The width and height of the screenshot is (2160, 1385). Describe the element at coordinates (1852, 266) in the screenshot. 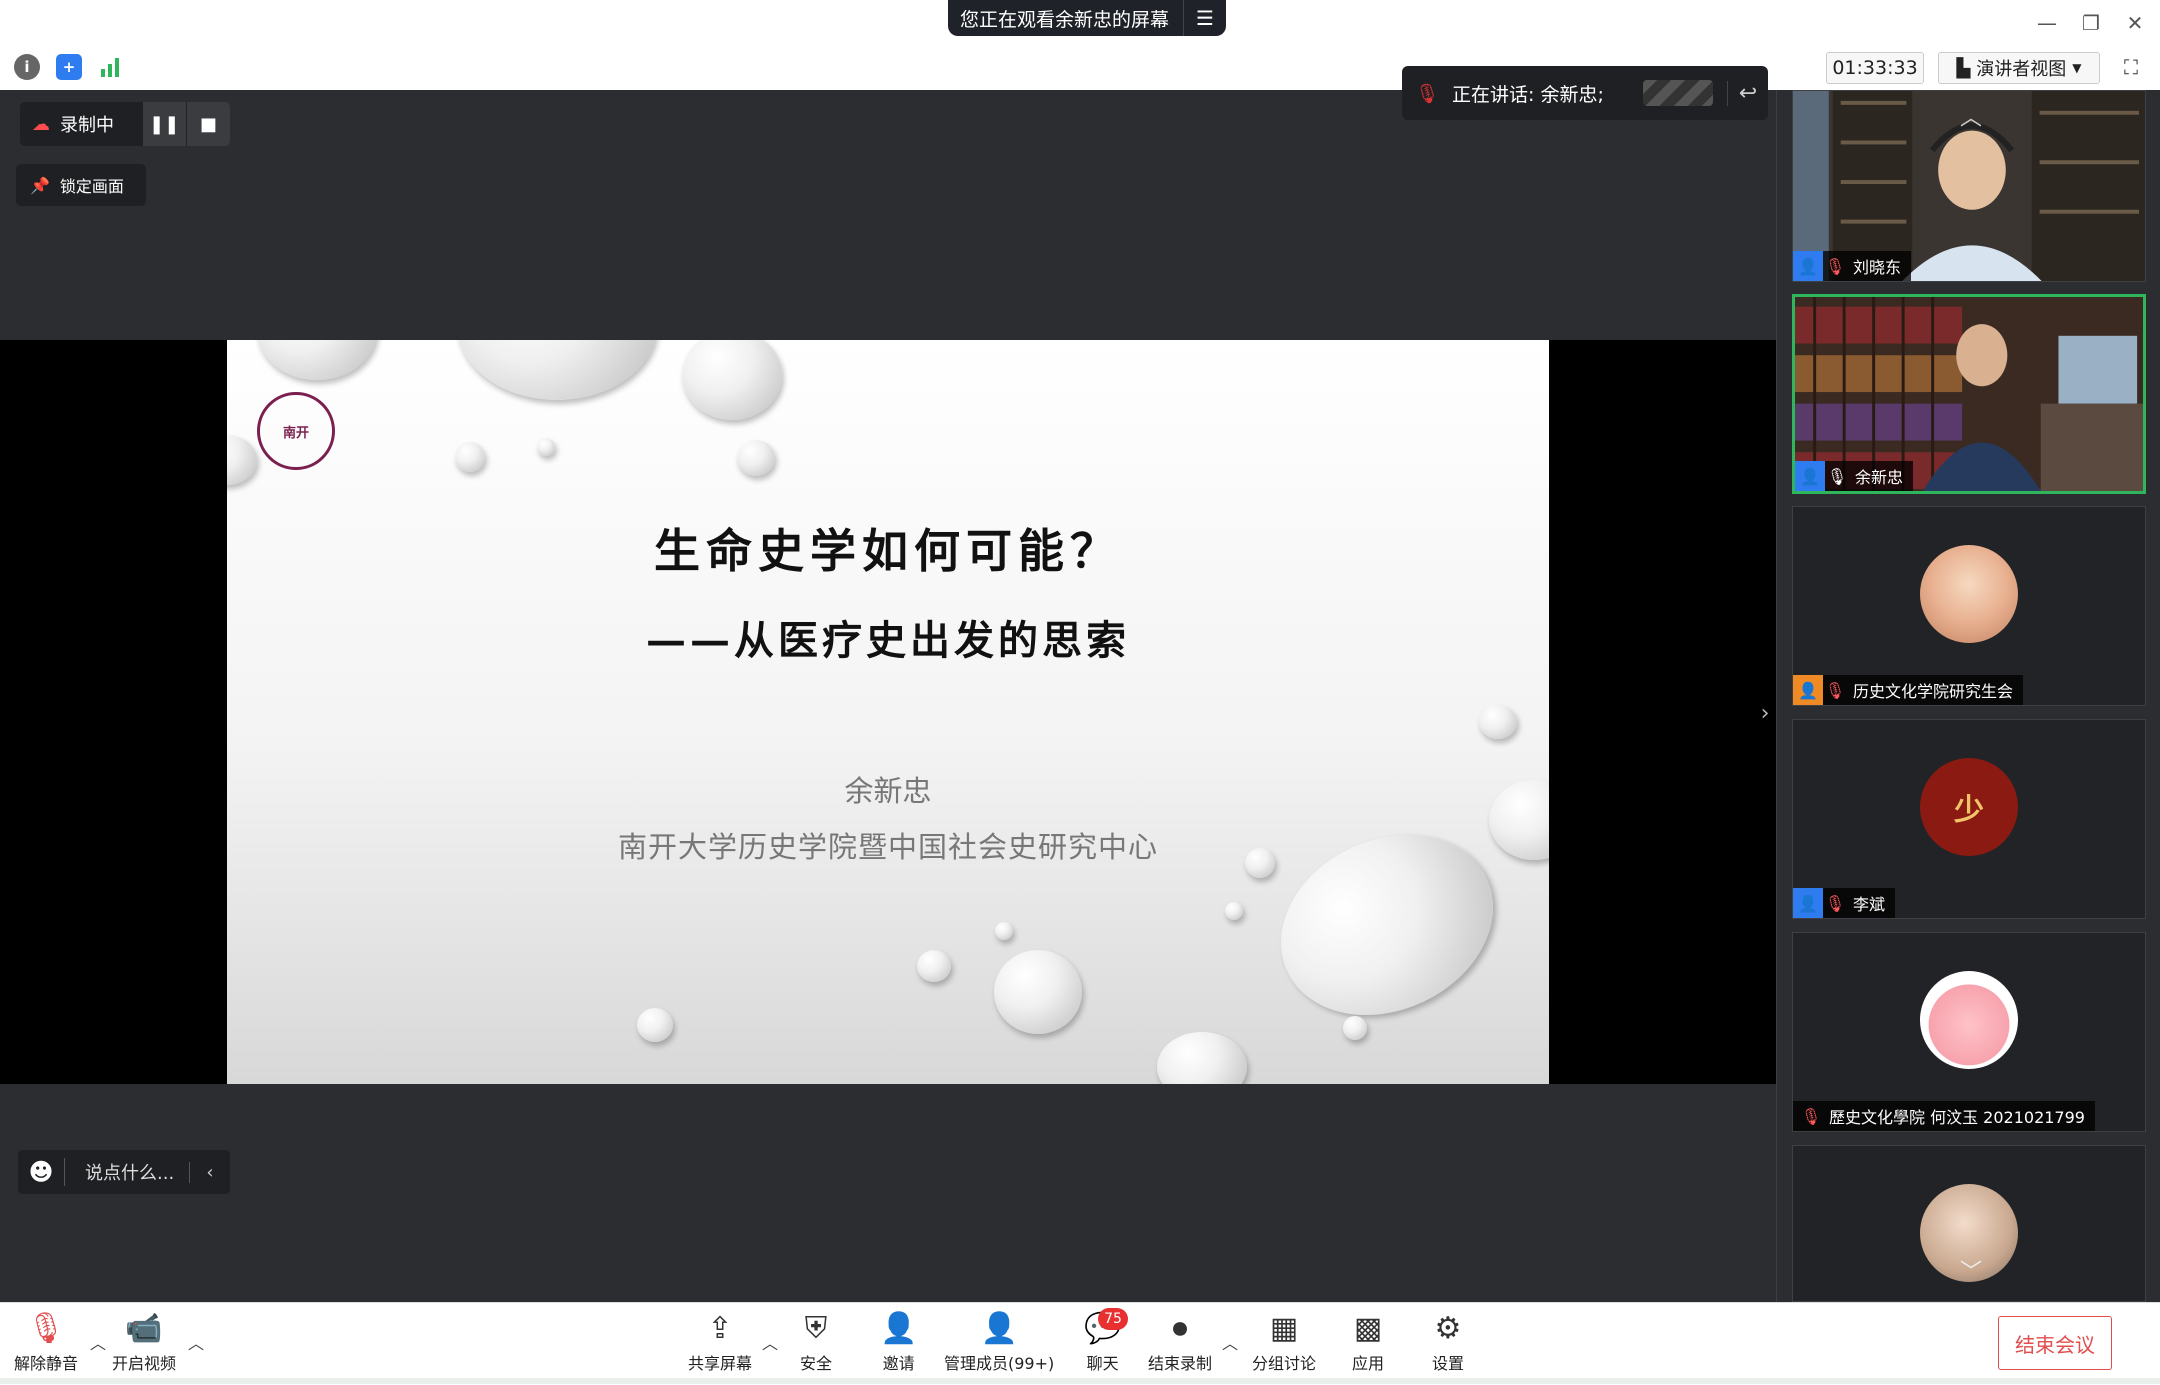

I see `participant-namebar: 👤 🎙 刘晓东` at that location.